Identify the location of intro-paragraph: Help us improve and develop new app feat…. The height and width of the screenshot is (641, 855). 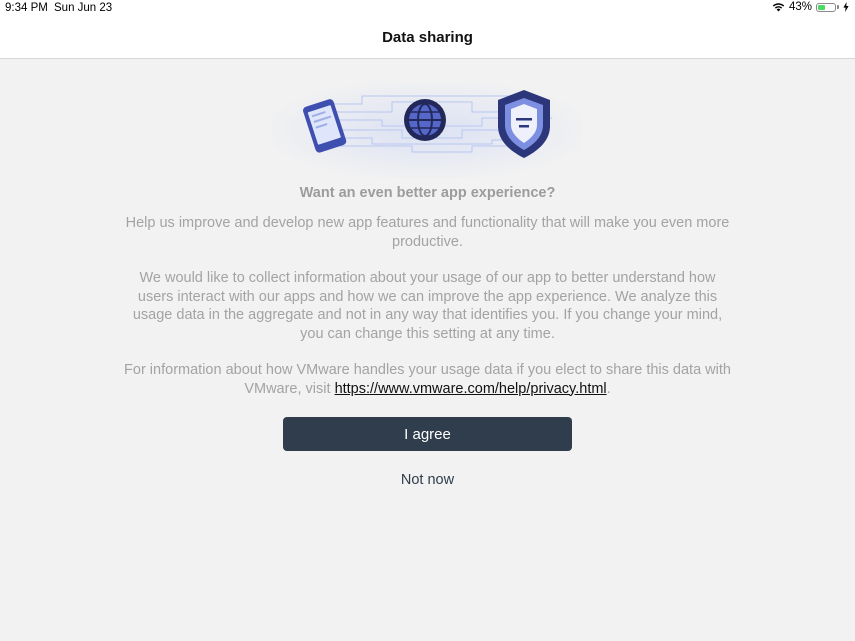
(427, 232).